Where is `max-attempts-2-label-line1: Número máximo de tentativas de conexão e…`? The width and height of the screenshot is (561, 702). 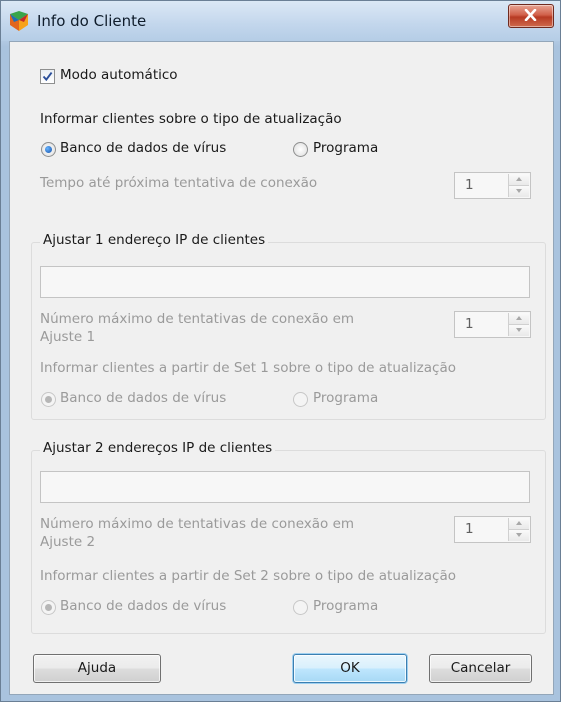 max-attempts-2-label-line1: Número máximo de tentativas de conexão e… is located at coordinates (197, 524).